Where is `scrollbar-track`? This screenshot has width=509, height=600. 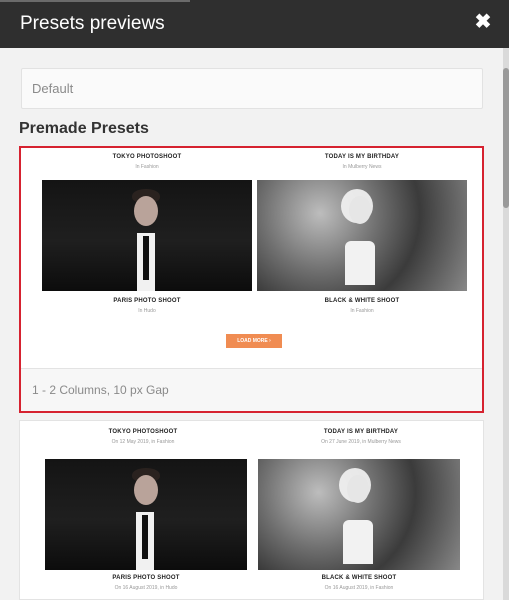 scrollbar-track is located at coordinates (506, 324).